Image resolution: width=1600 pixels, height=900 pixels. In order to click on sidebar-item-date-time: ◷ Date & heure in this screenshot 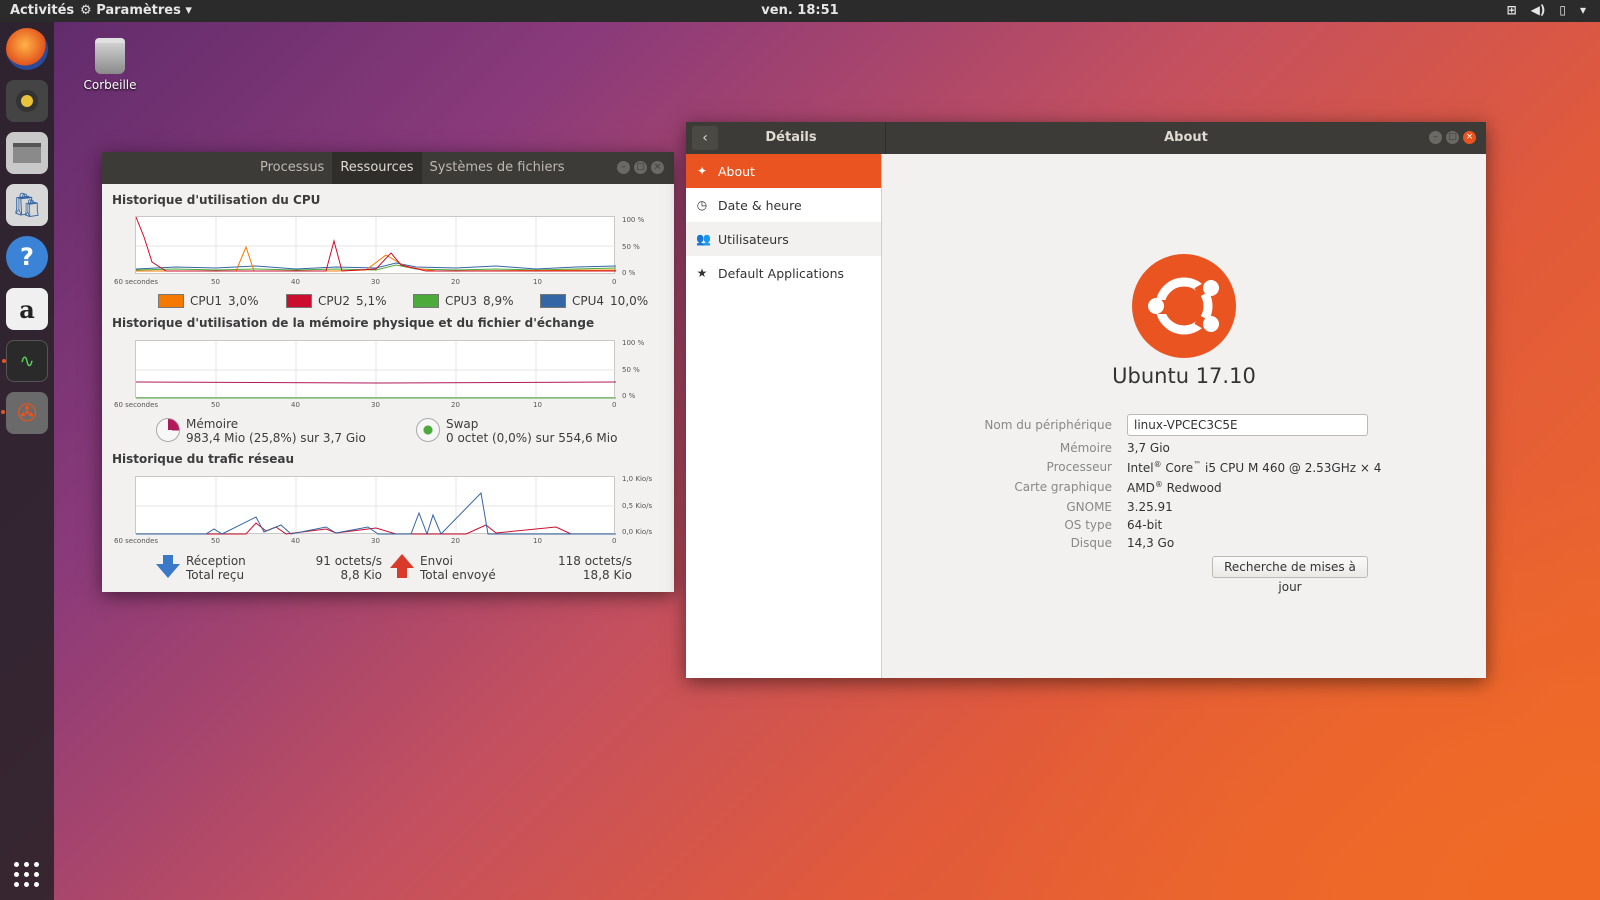, I will do `click(783, 205)`.